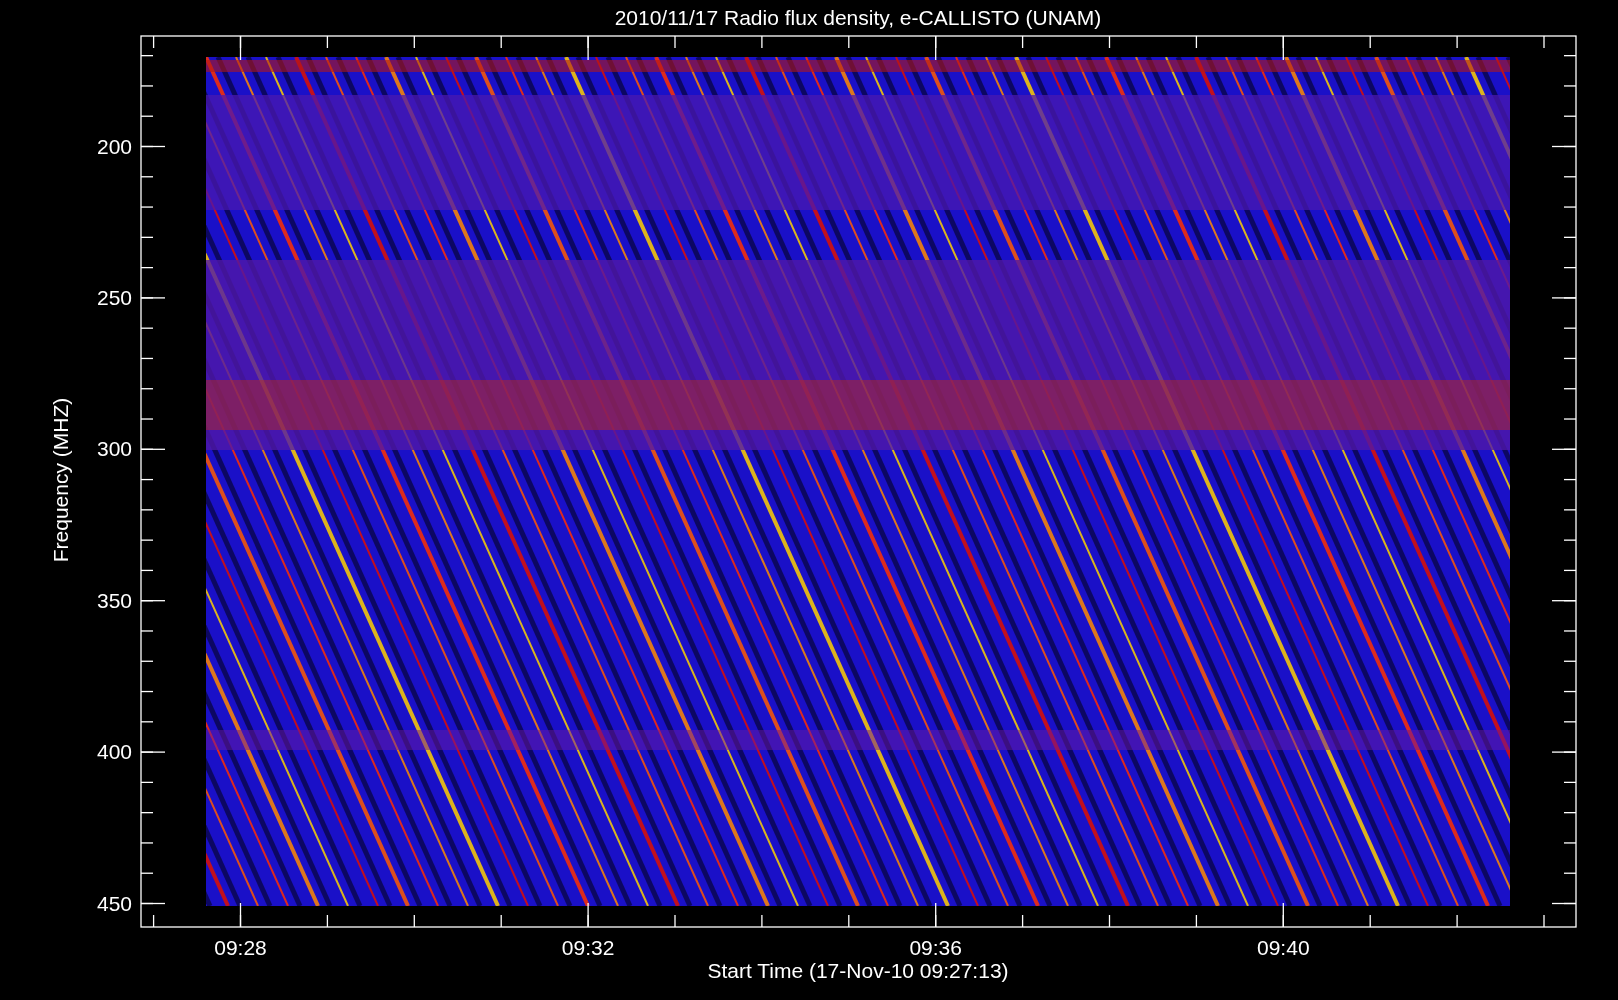  I want to click on y-tick-label: 200, so click(114, 146).